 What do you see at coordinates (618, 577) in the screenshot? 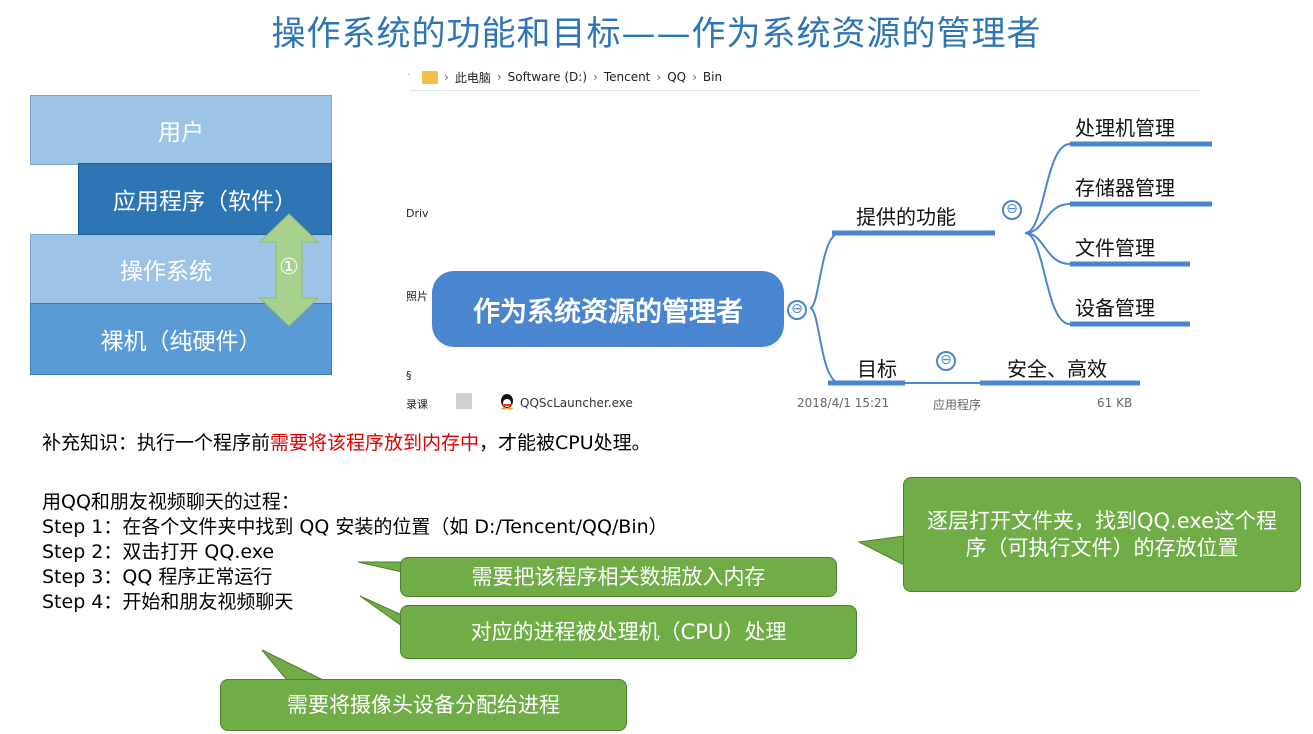
I see `callout-memory: 需要把该程序相关数据放入内存` at bounding box center [618, 577].